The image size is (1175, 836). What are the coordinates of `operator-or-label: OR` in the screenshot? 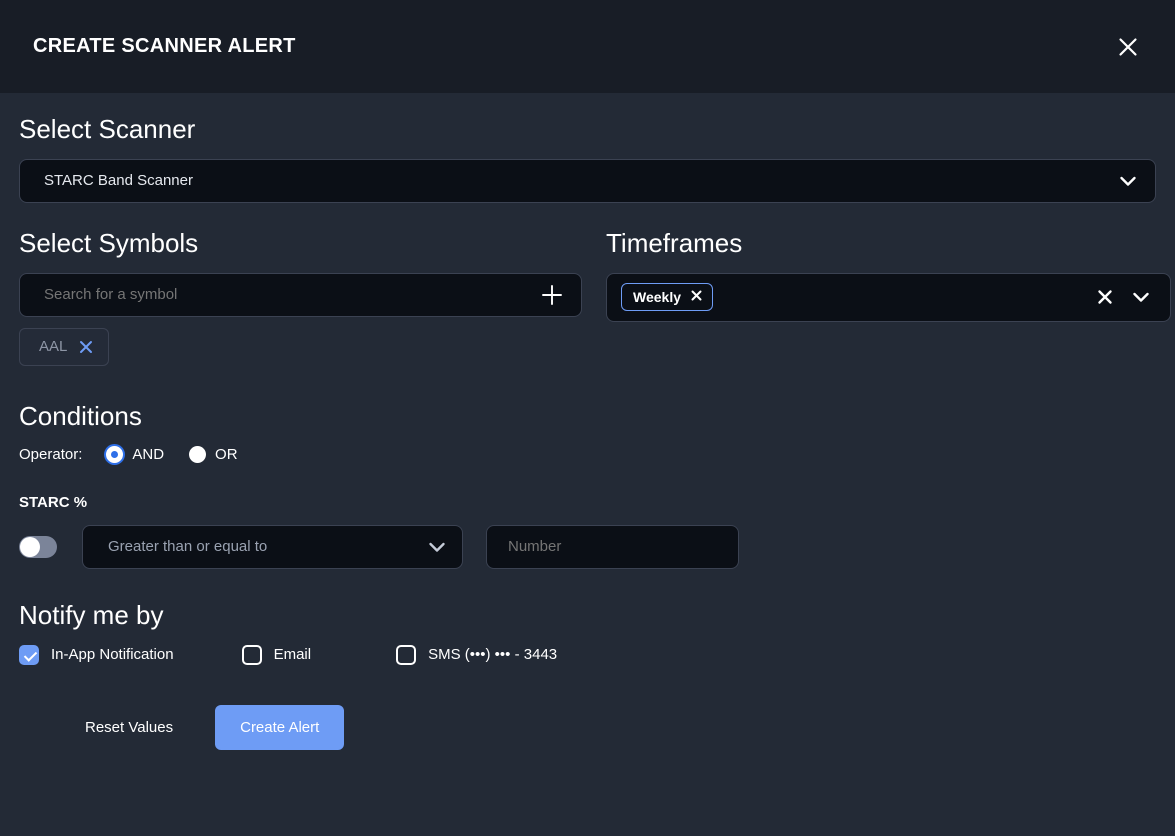 It's located at (226, 454).